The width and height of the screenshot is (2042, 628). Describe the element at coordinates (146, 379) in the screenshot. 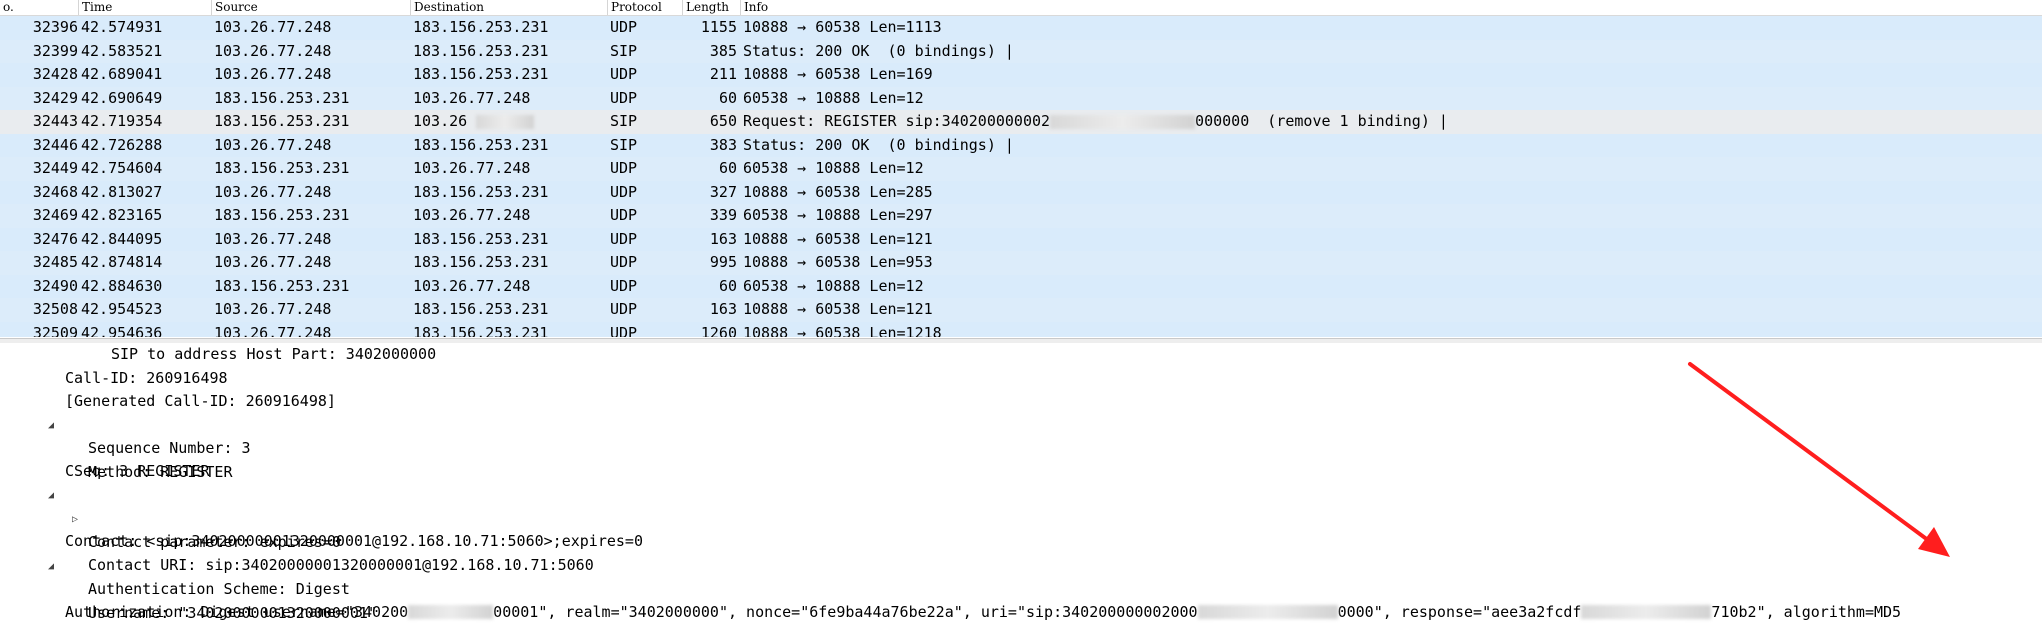

I see `detail-call-id: Call-ID: 260916498` at that location.